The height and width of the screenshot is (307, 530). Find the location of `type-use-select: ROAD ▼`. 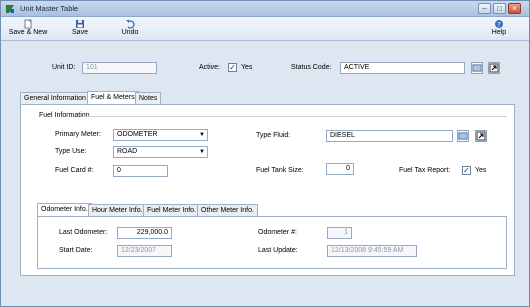

type-use-select: ROAD ▼ is located at coordinates (160, 152).